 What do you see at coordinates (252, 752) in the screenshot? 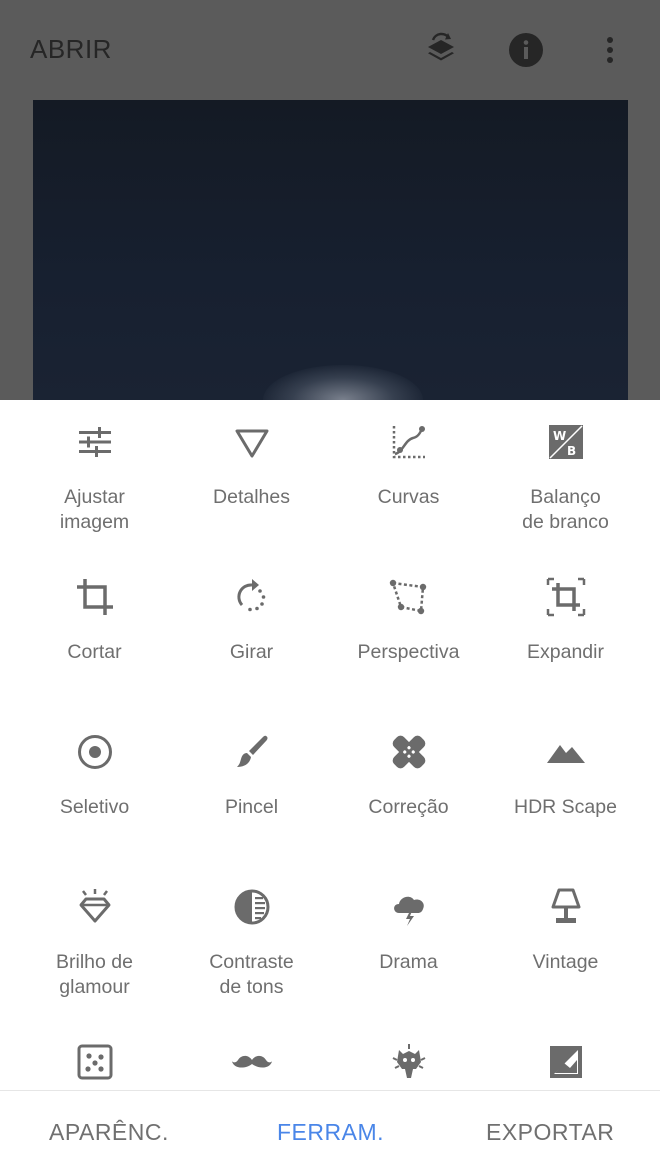
I see `brush-icon` at bounding box center [252, 752].